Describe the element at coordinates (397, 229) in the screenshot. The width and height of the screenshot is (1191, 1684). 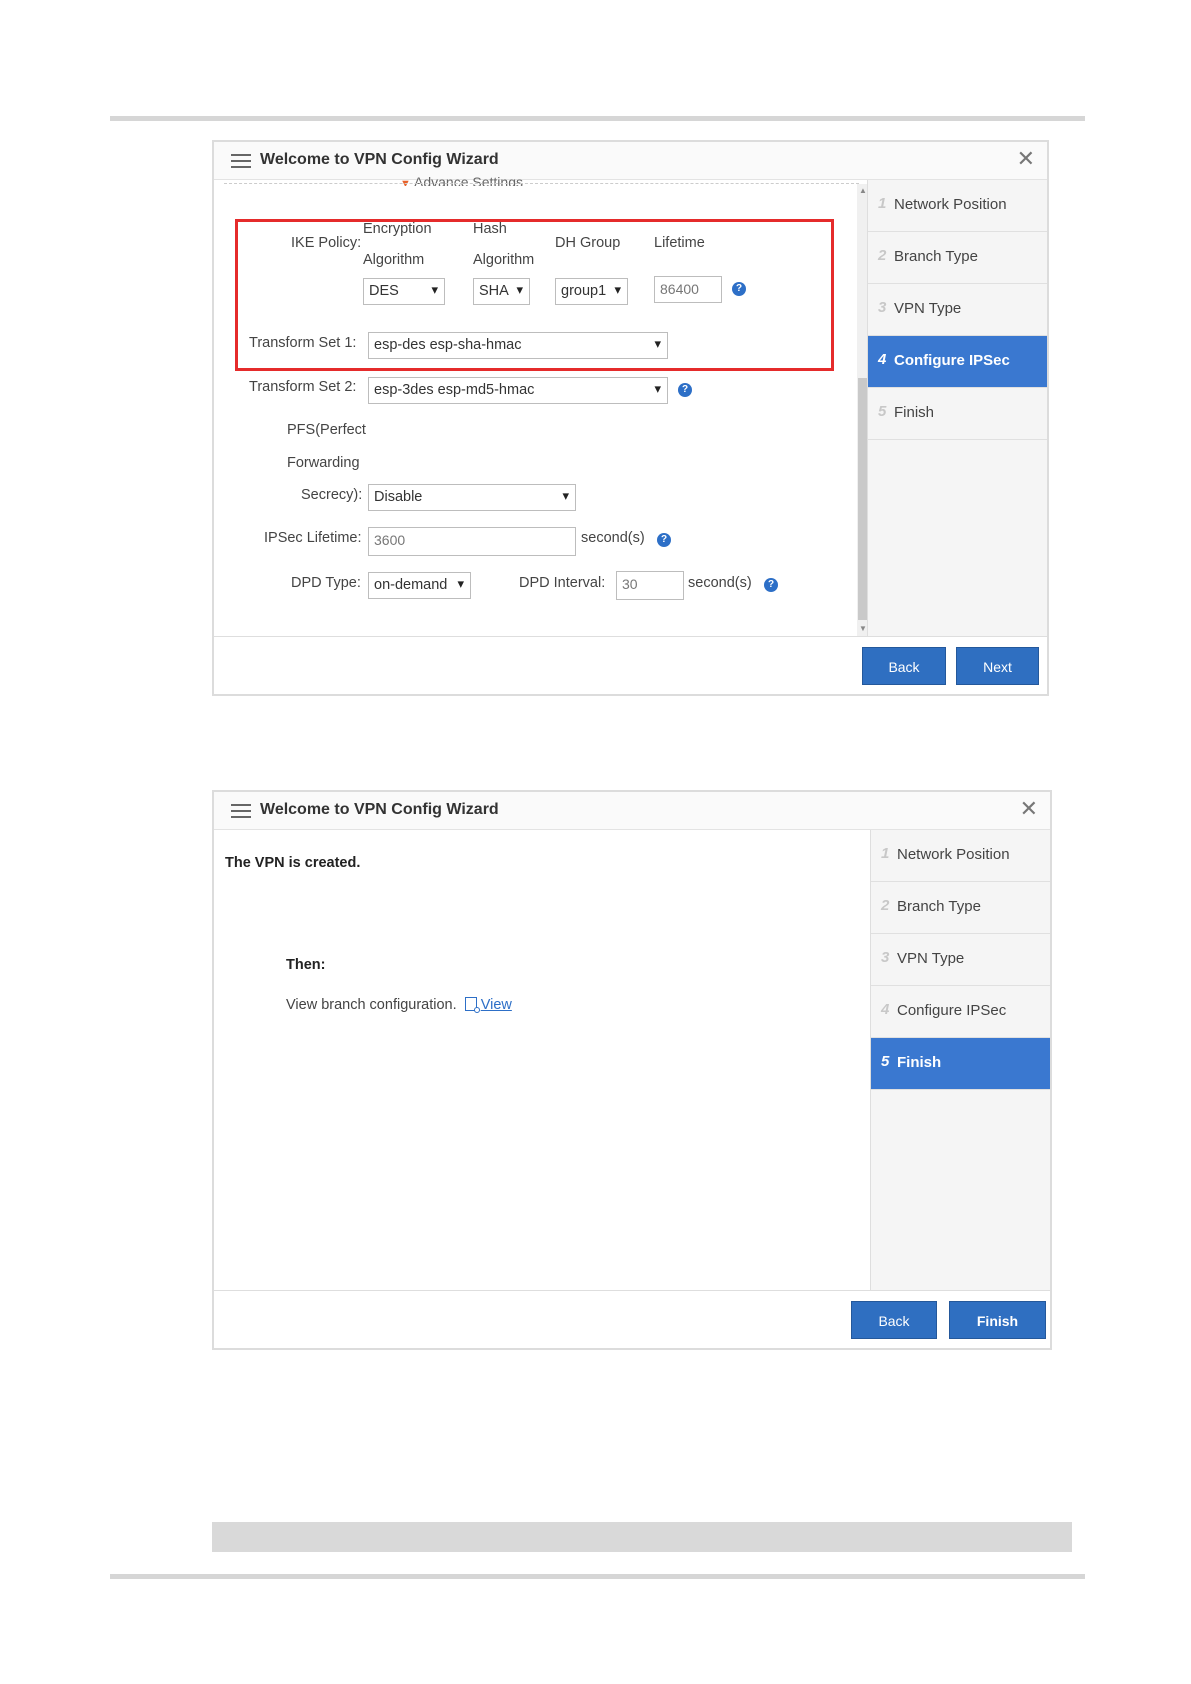
I see `encryption-header-1: Encryption` at that location.